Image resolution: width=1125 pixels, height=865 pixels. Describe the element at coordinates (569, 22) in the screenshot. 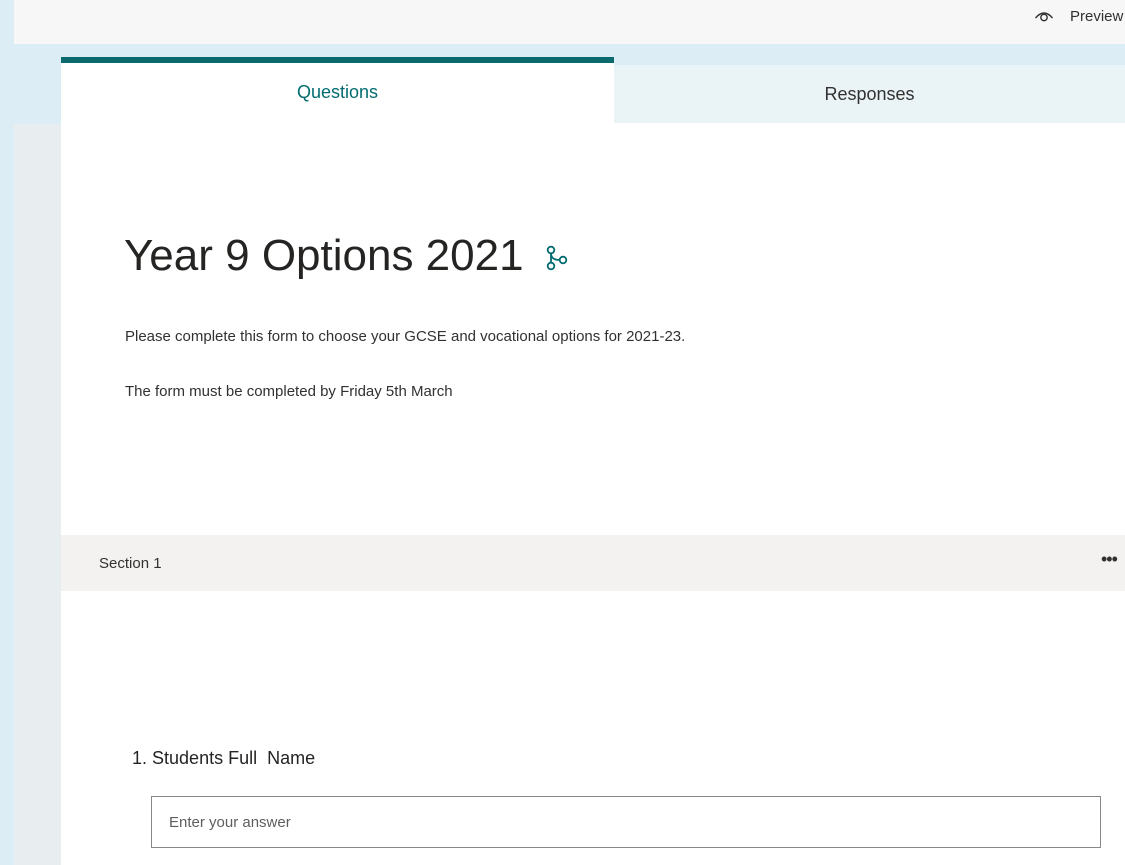

I see `top-bar: Preview` at that location.